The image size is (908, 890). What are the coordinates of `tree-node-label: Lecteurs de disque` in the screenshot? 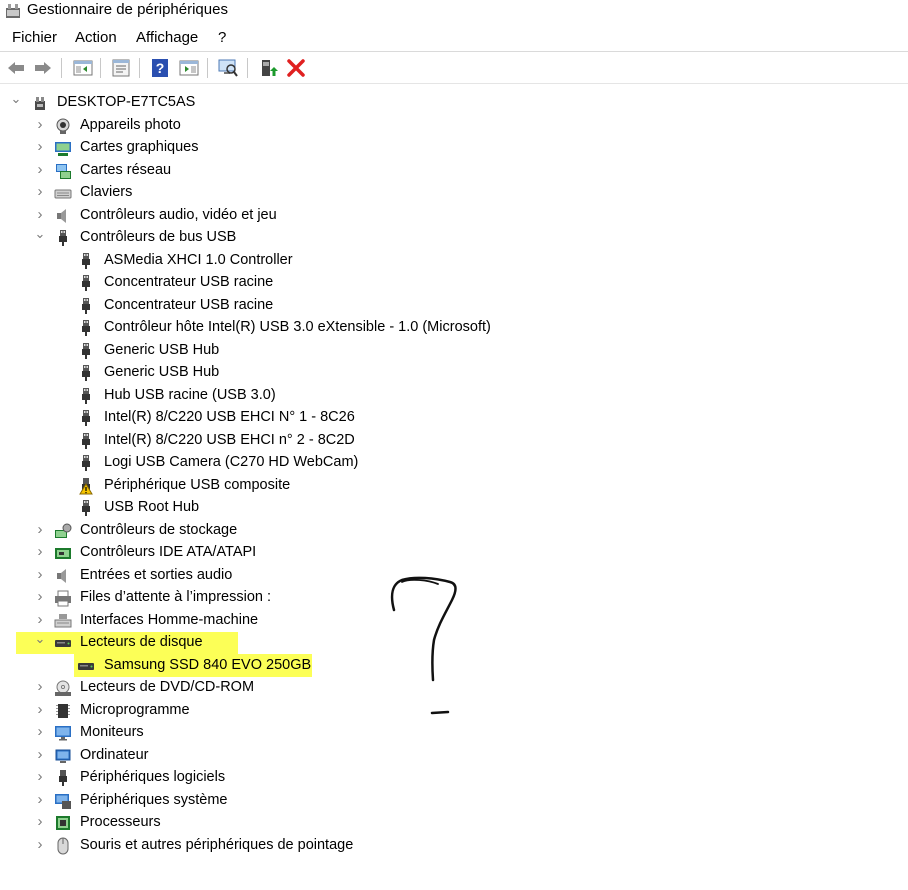 It's located at (141, 642).